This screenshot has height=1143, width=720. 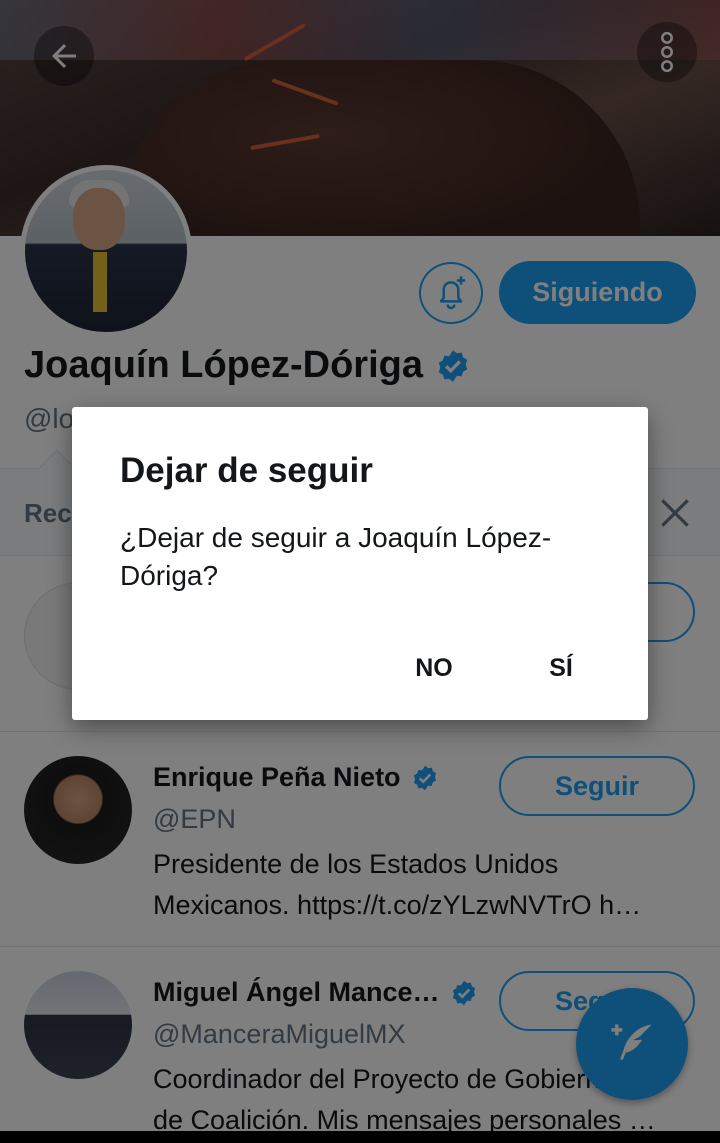 What do you see at coordinates (336, 556) in the screenshot?
I see `dialog-message: ¿Dejar de seguir a Joaquín López-Dóriga?` at bounding box center [336, 556].